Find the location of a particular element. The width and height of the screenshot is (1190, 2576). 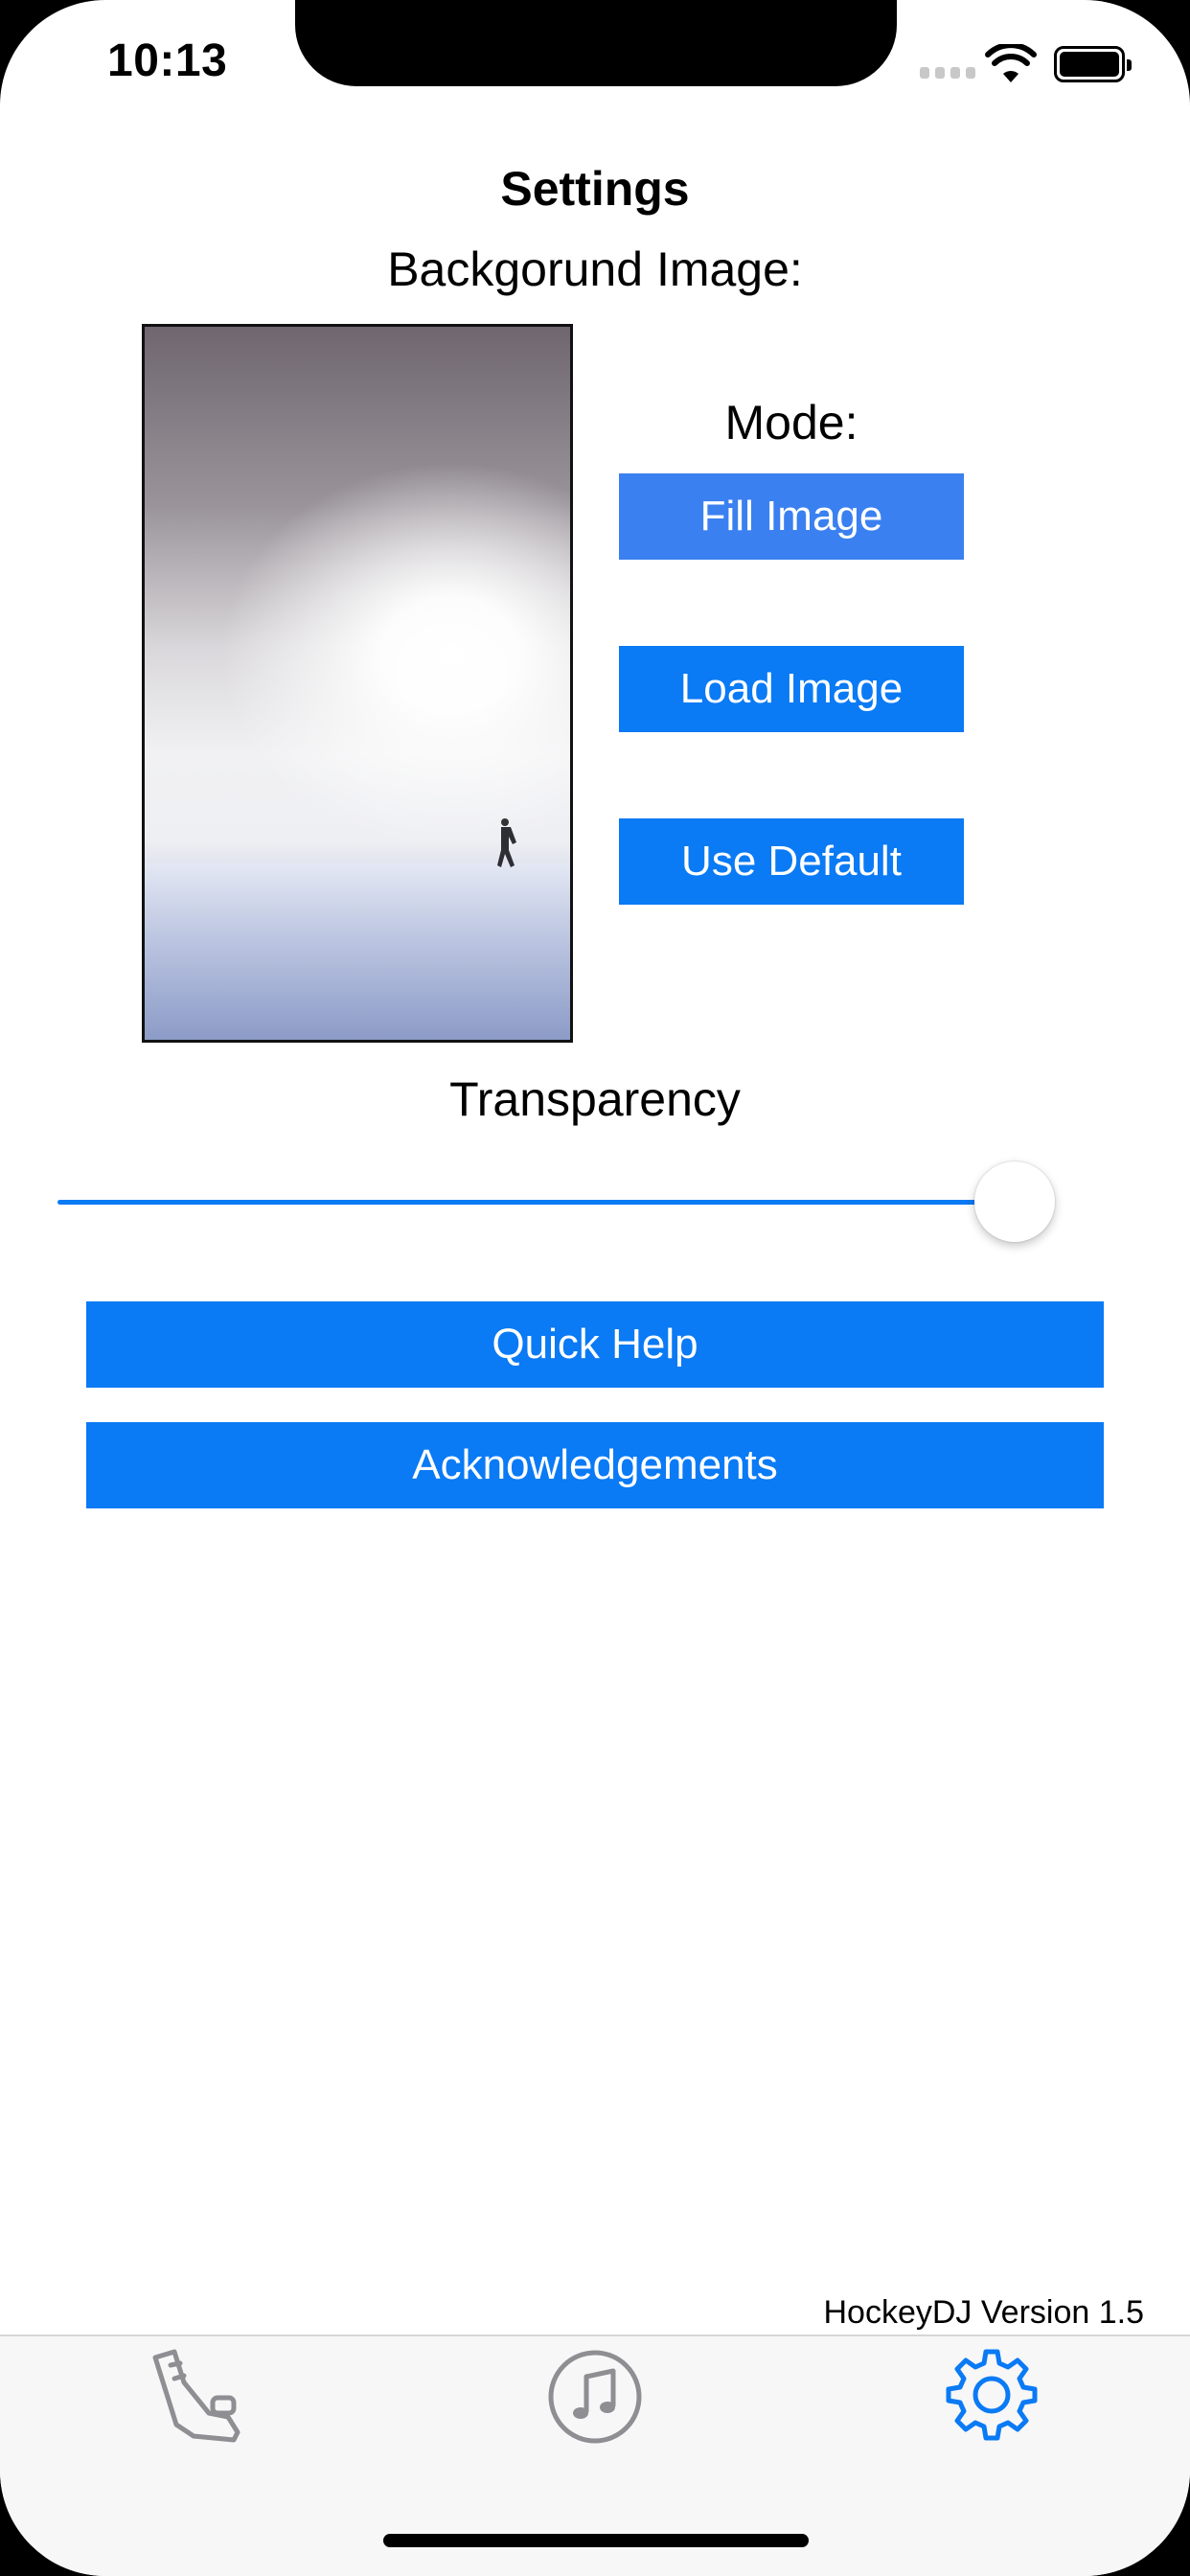

music-icon is located at coordinates (595, 2397).